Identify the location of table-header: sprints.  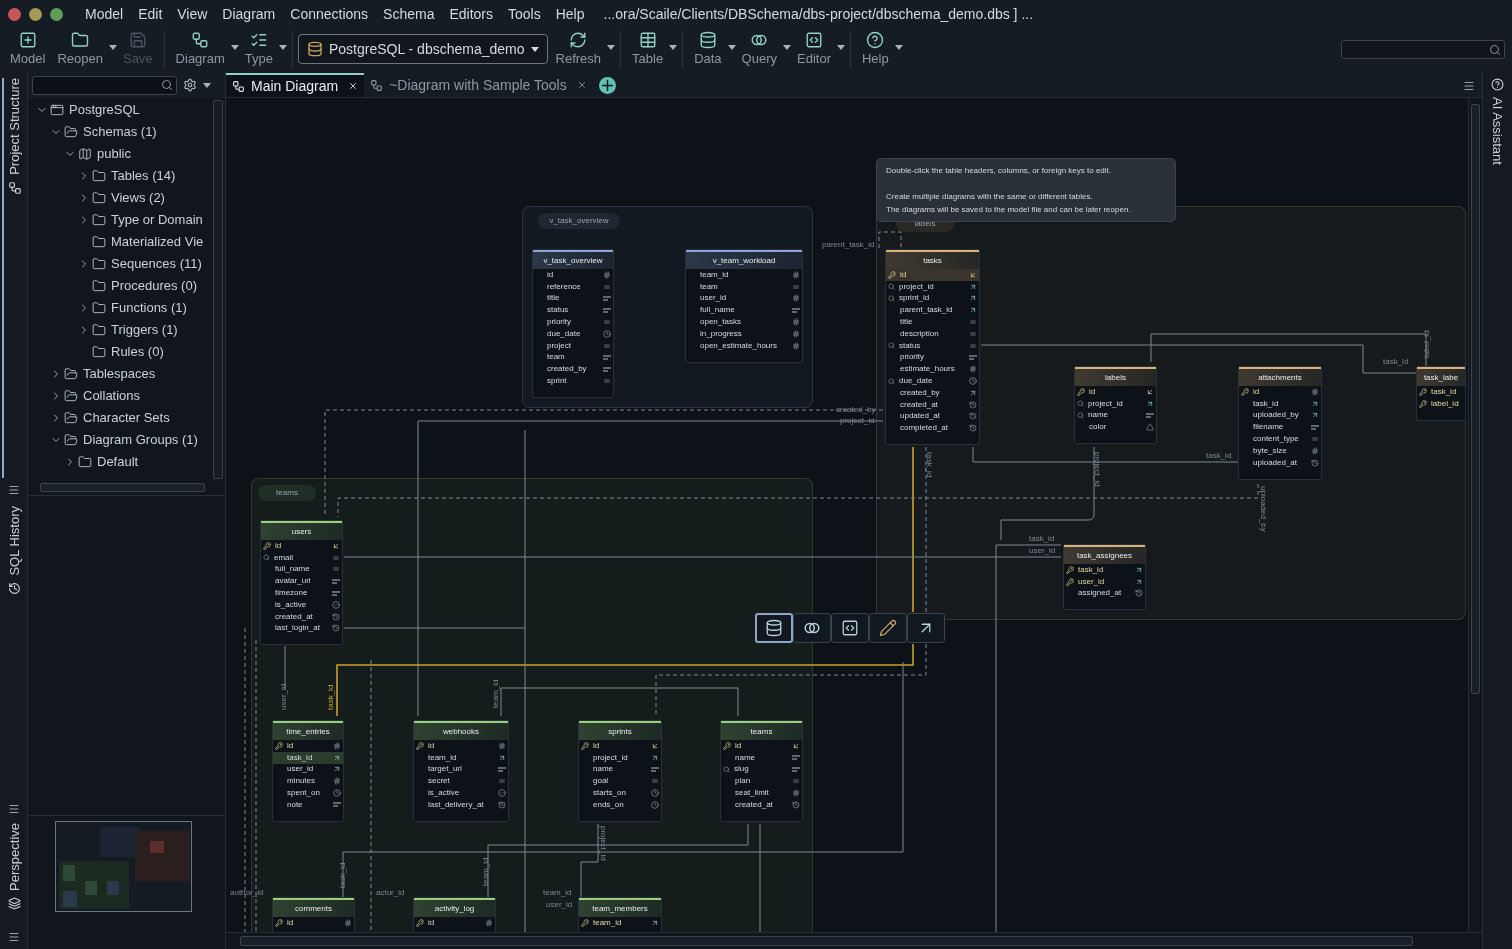
(620, 730).